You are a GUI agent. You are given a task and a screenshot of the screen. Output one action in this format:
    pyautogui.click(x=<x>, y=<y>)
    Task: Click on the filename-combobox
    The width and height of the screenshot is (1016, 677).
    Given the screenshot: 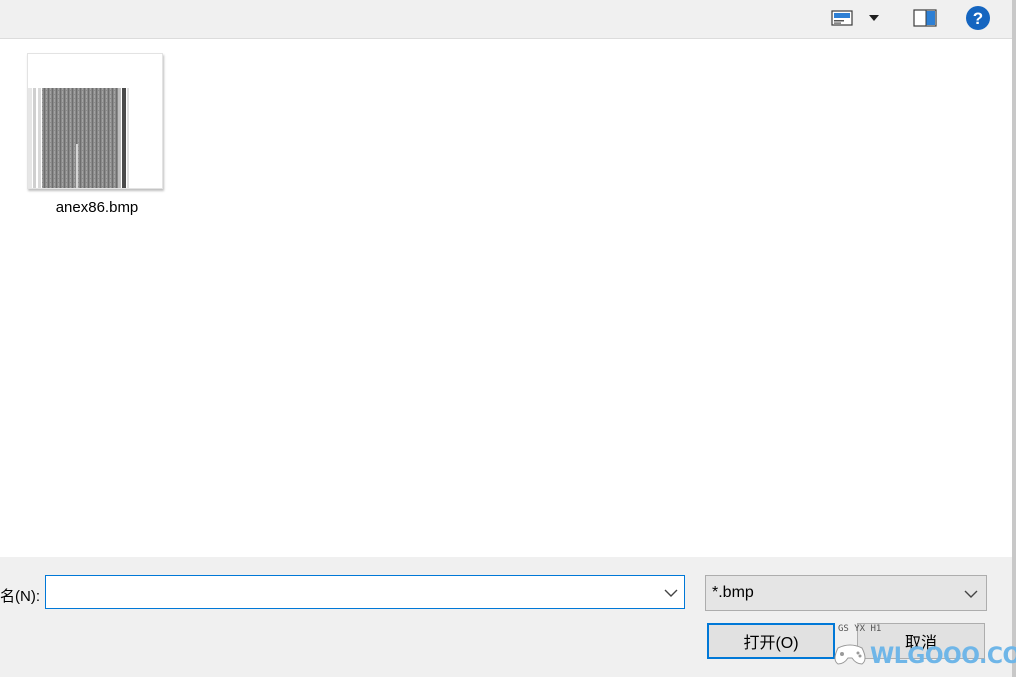 What is the action you would take?
    pyautogui.click(x=365, y=592)
    